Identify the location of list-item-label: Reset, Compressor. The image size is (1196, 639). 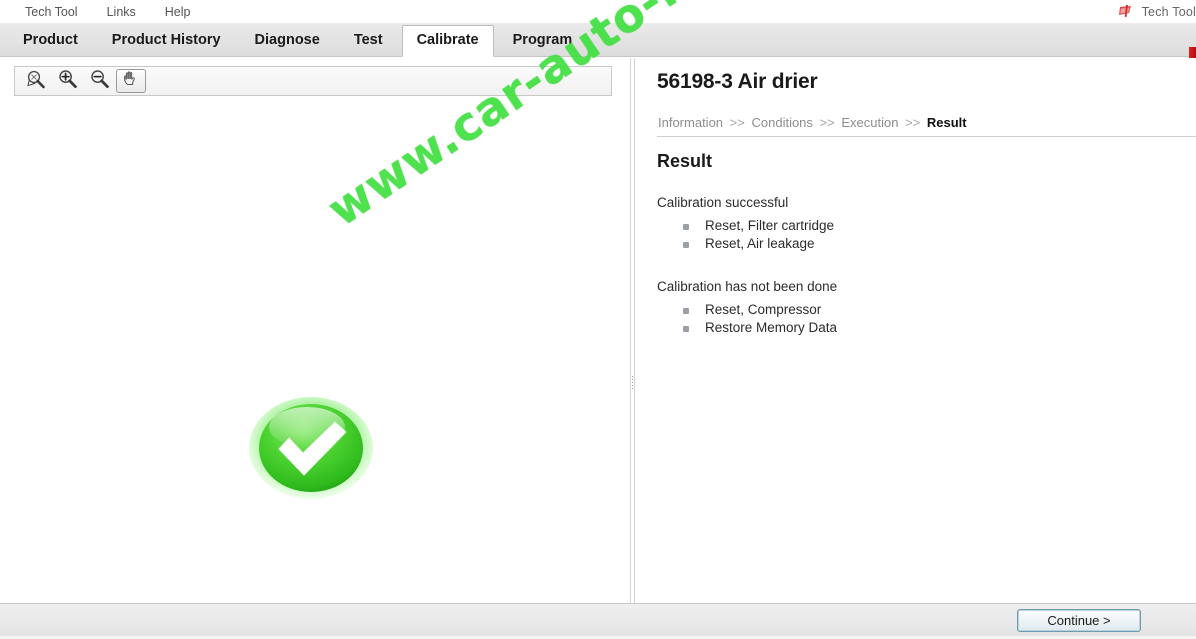
(763, 309).